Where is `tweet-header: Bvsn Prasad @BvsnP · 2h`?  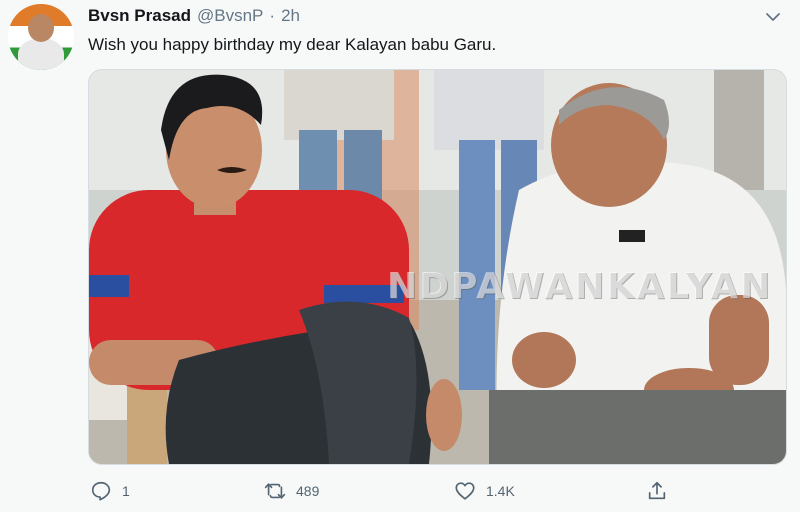 tweet-header: Bvsn Prasad @BvsnP · 2h is located at coordinates (194, 16).